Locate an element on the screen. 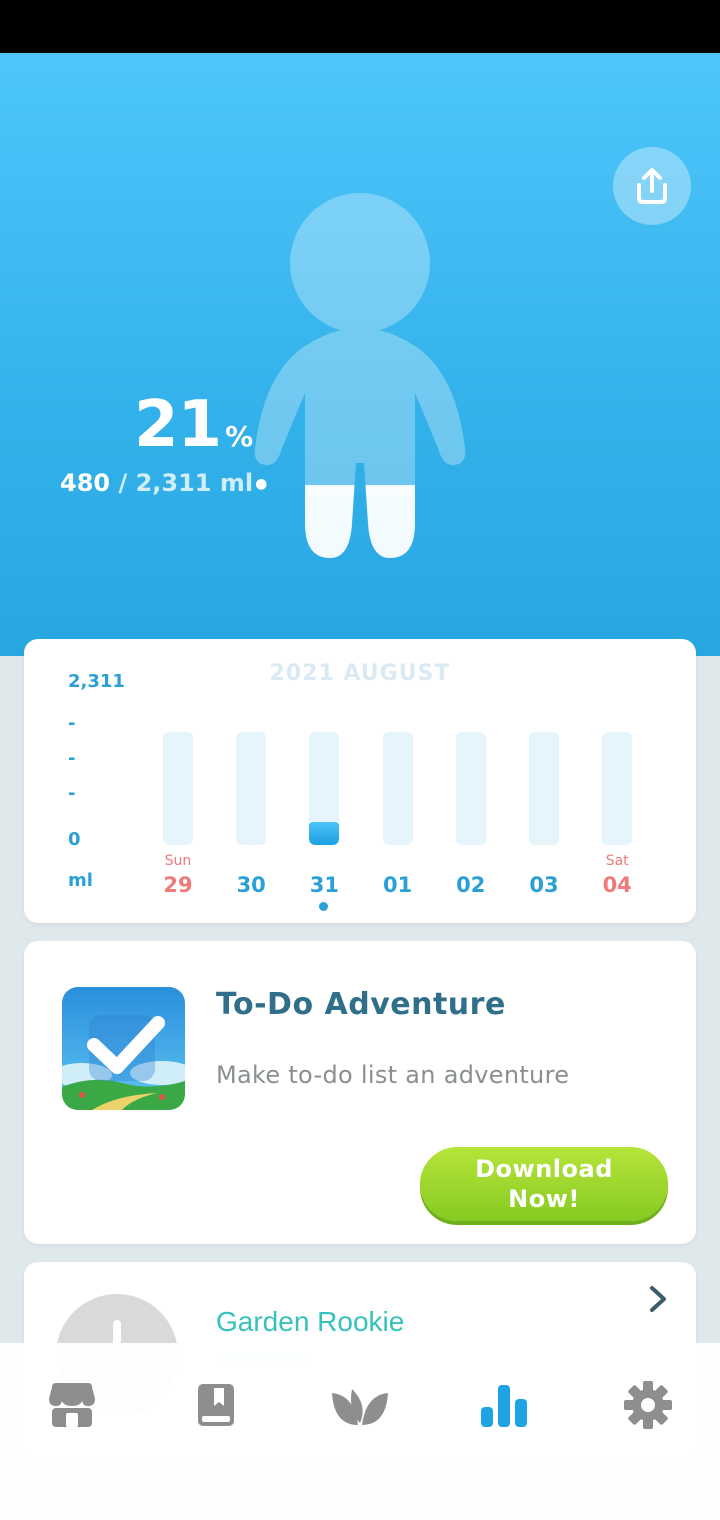 The height and width of the screenshot is (1520, 720). share-button is located at coordinates (652, 186).